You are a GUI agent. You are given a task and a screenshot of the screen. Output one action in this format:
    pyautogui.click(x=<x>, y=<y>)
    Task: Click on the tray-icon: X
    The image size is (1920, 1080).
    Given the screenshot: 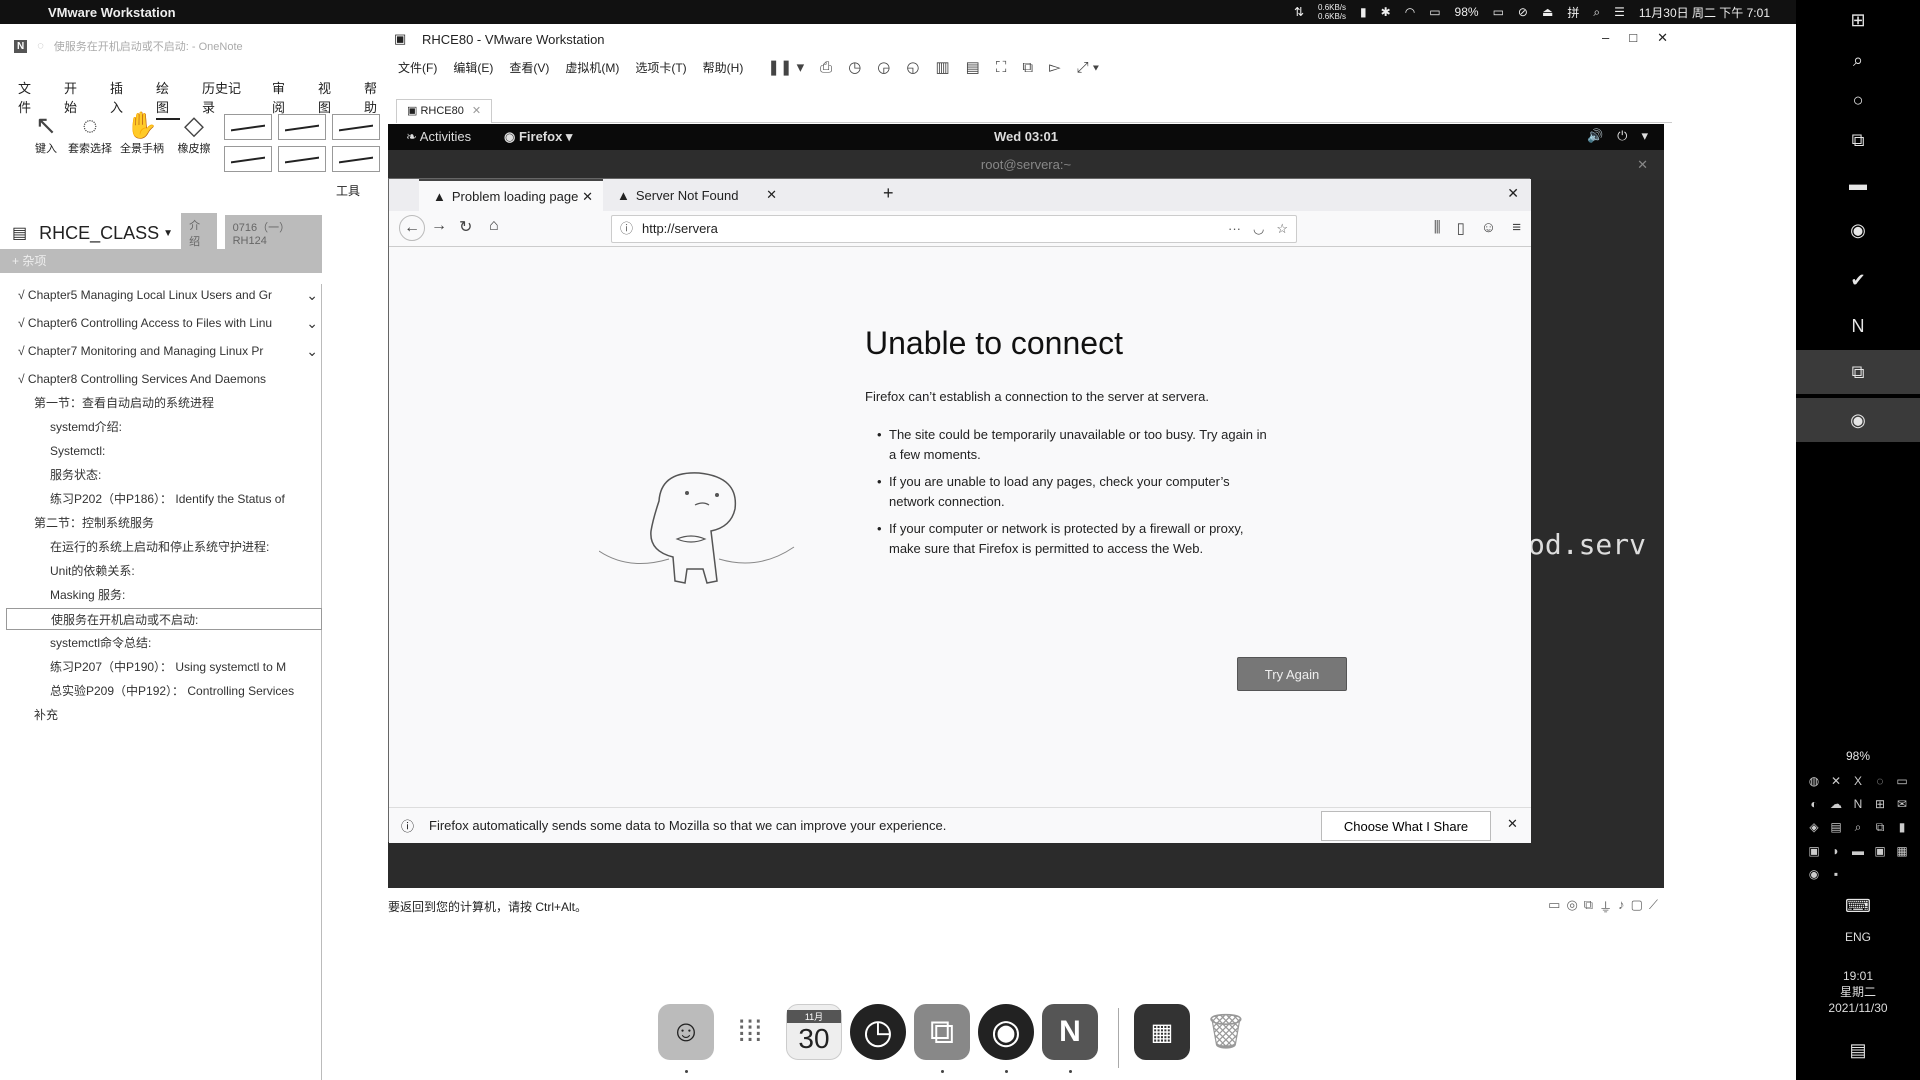 What is the action you would take?
    pyautogui.click(x=1858, y=782)
    